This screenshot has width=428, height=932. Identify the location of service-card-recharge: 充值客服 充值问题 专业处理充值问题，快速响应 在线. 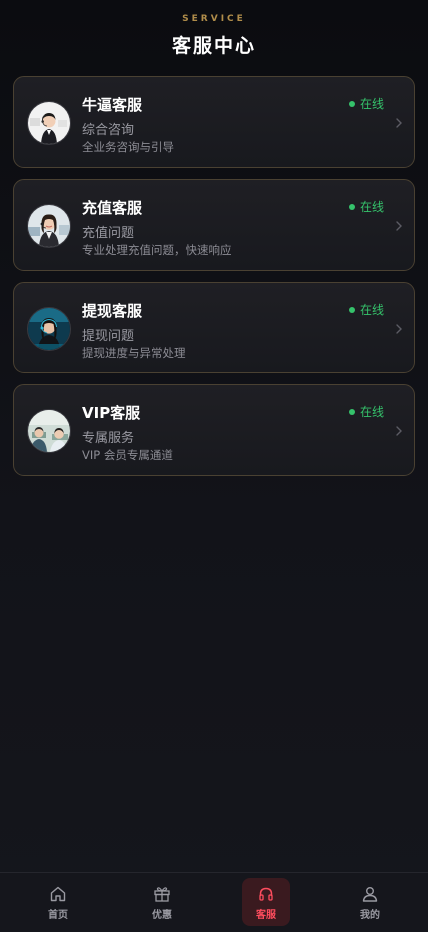
(214, 225).